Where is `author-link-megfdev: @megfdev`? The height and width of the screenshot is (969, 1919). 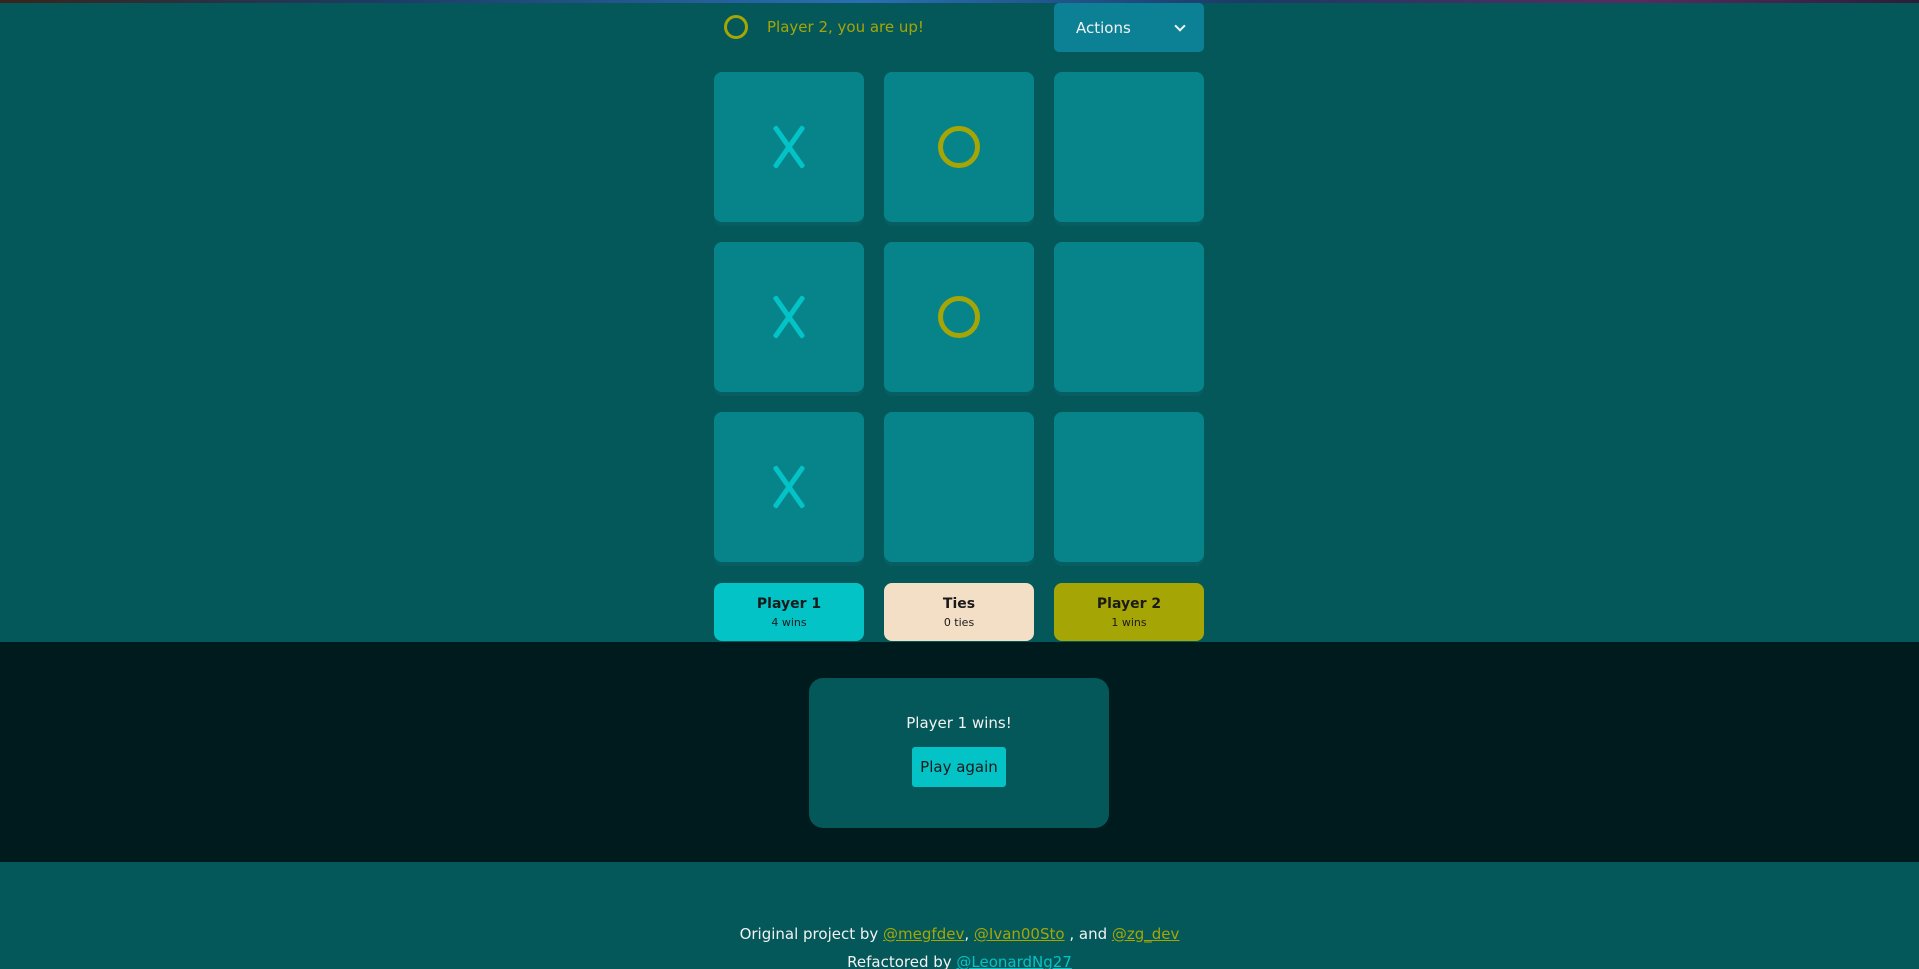
author-link-megfdev: @megfdev is located at coordinates (923, 934).